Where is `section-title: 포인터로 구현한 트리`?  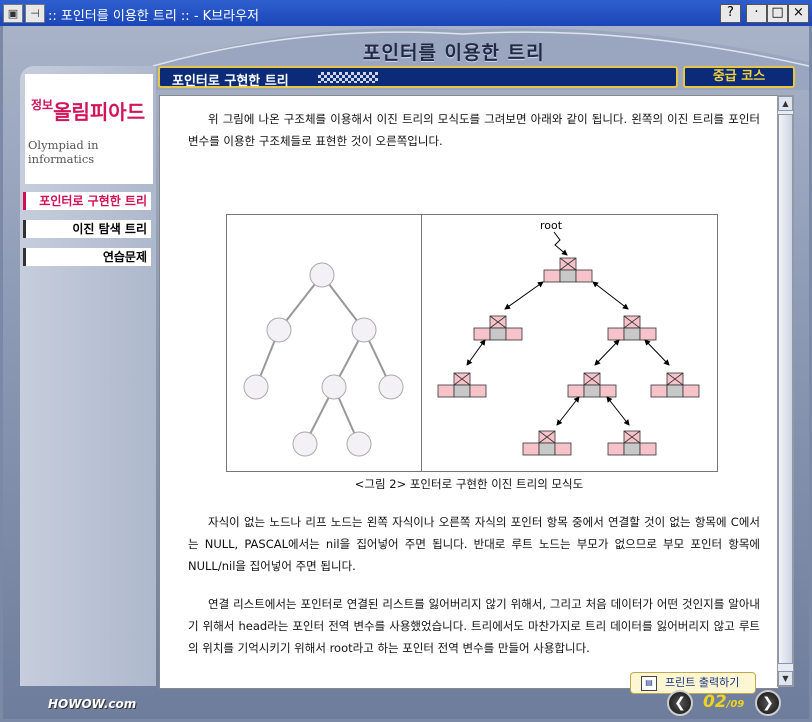 section-title: 포인터로 구현한 트리 is located at coordinates (230, 81).